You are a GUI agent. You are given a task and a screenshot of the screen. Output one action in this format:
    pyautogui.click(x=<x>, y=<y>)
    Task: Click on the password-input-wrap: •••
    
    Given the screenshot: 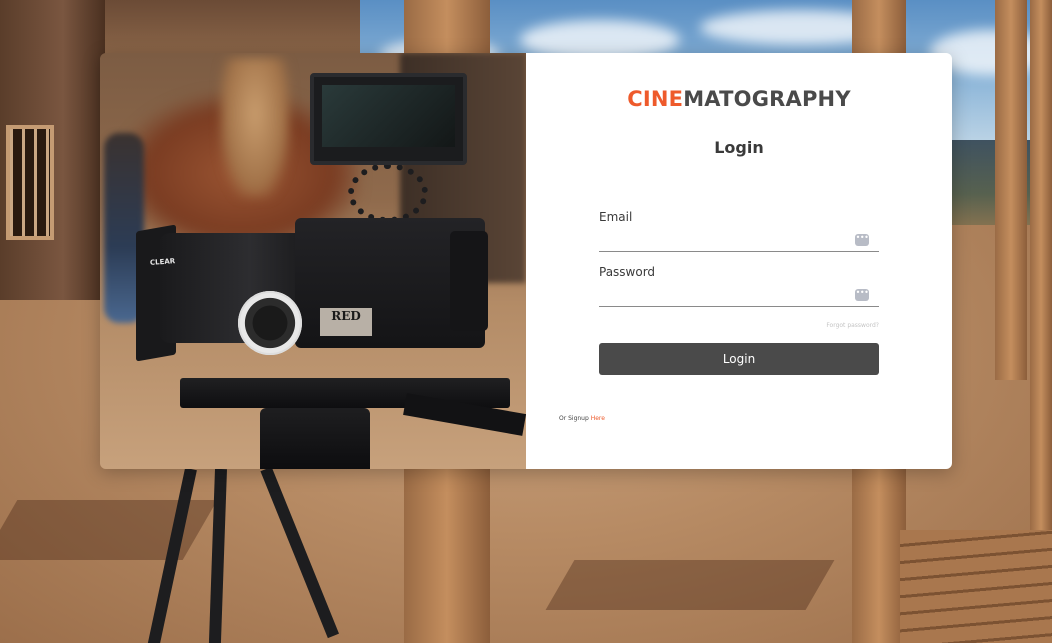 What is the action you would take?
    pyautogui.click(x=739, y=296)
    